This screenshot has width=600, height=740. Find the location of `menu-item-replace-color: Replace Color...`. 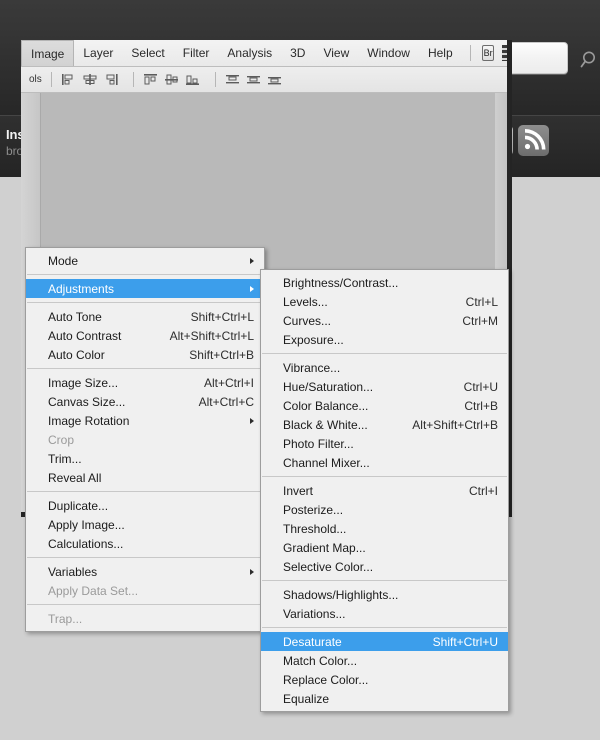

menu-item-replace-color: Replace Color... is located at coordinates (384, 679).